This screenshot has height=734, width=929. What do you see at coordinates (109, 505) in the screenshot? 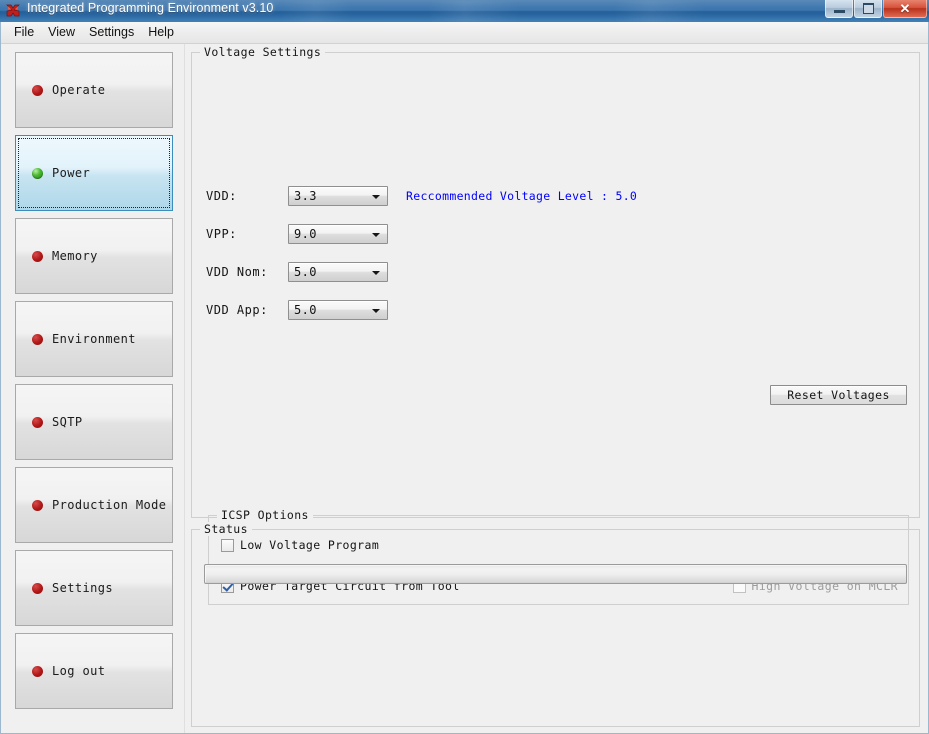
I see `sidebar-item-label: Production Mode` at bounding box center [109, 505].